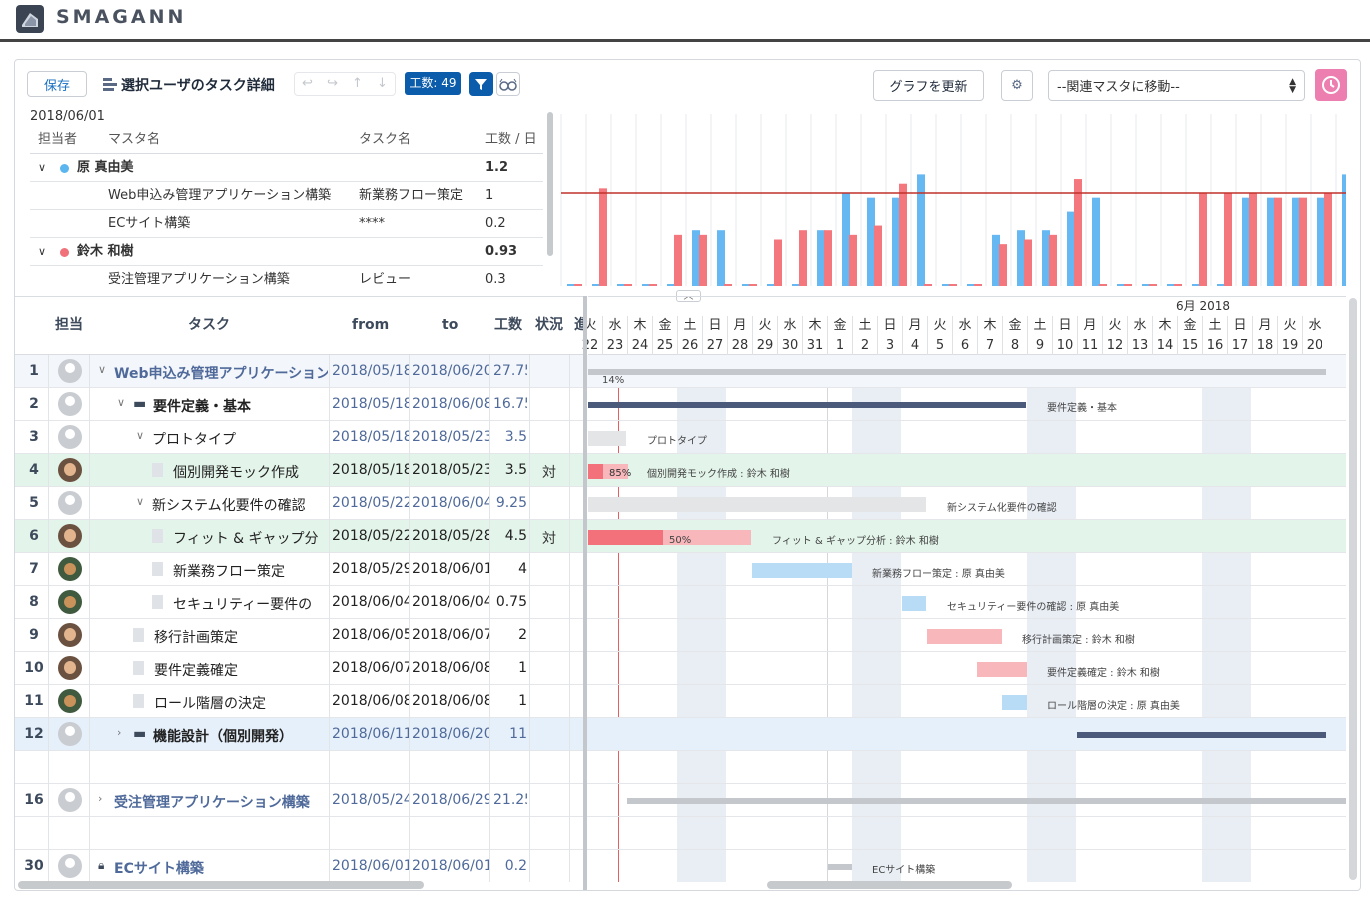  I want to click on row-number: 9, so click(34, 635).